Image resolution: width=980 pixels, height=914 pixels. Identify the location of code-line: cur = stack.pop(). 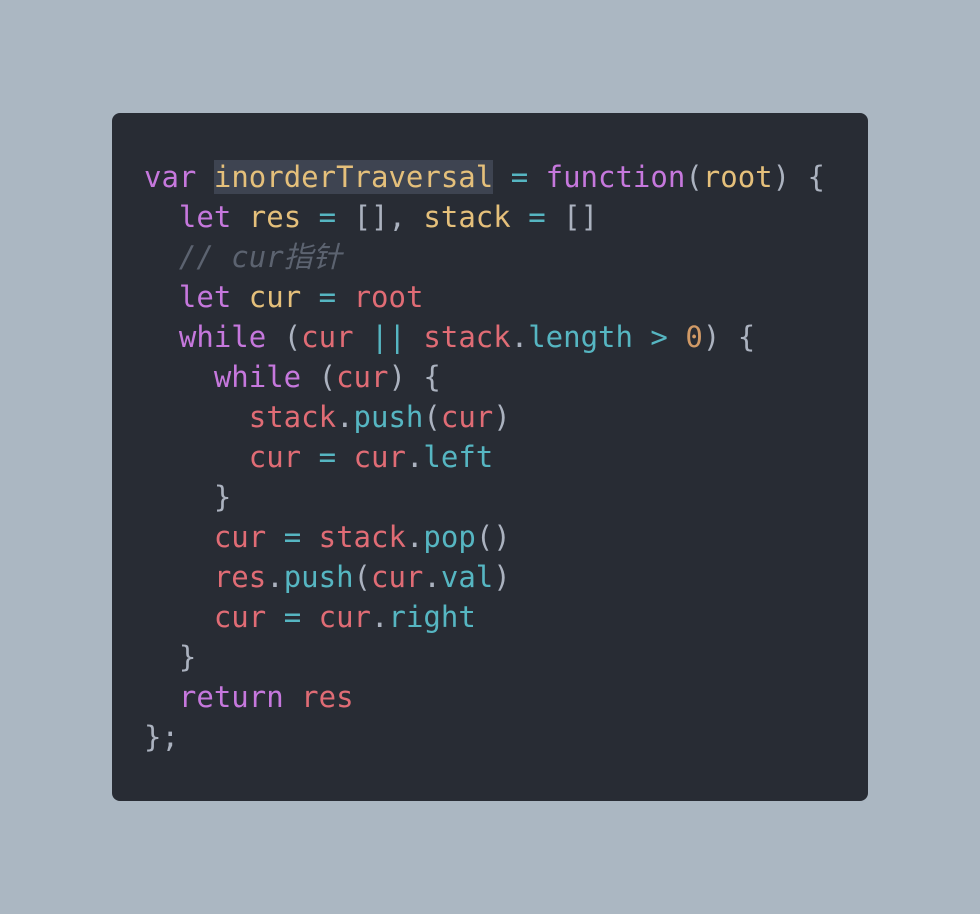
(484, 537).